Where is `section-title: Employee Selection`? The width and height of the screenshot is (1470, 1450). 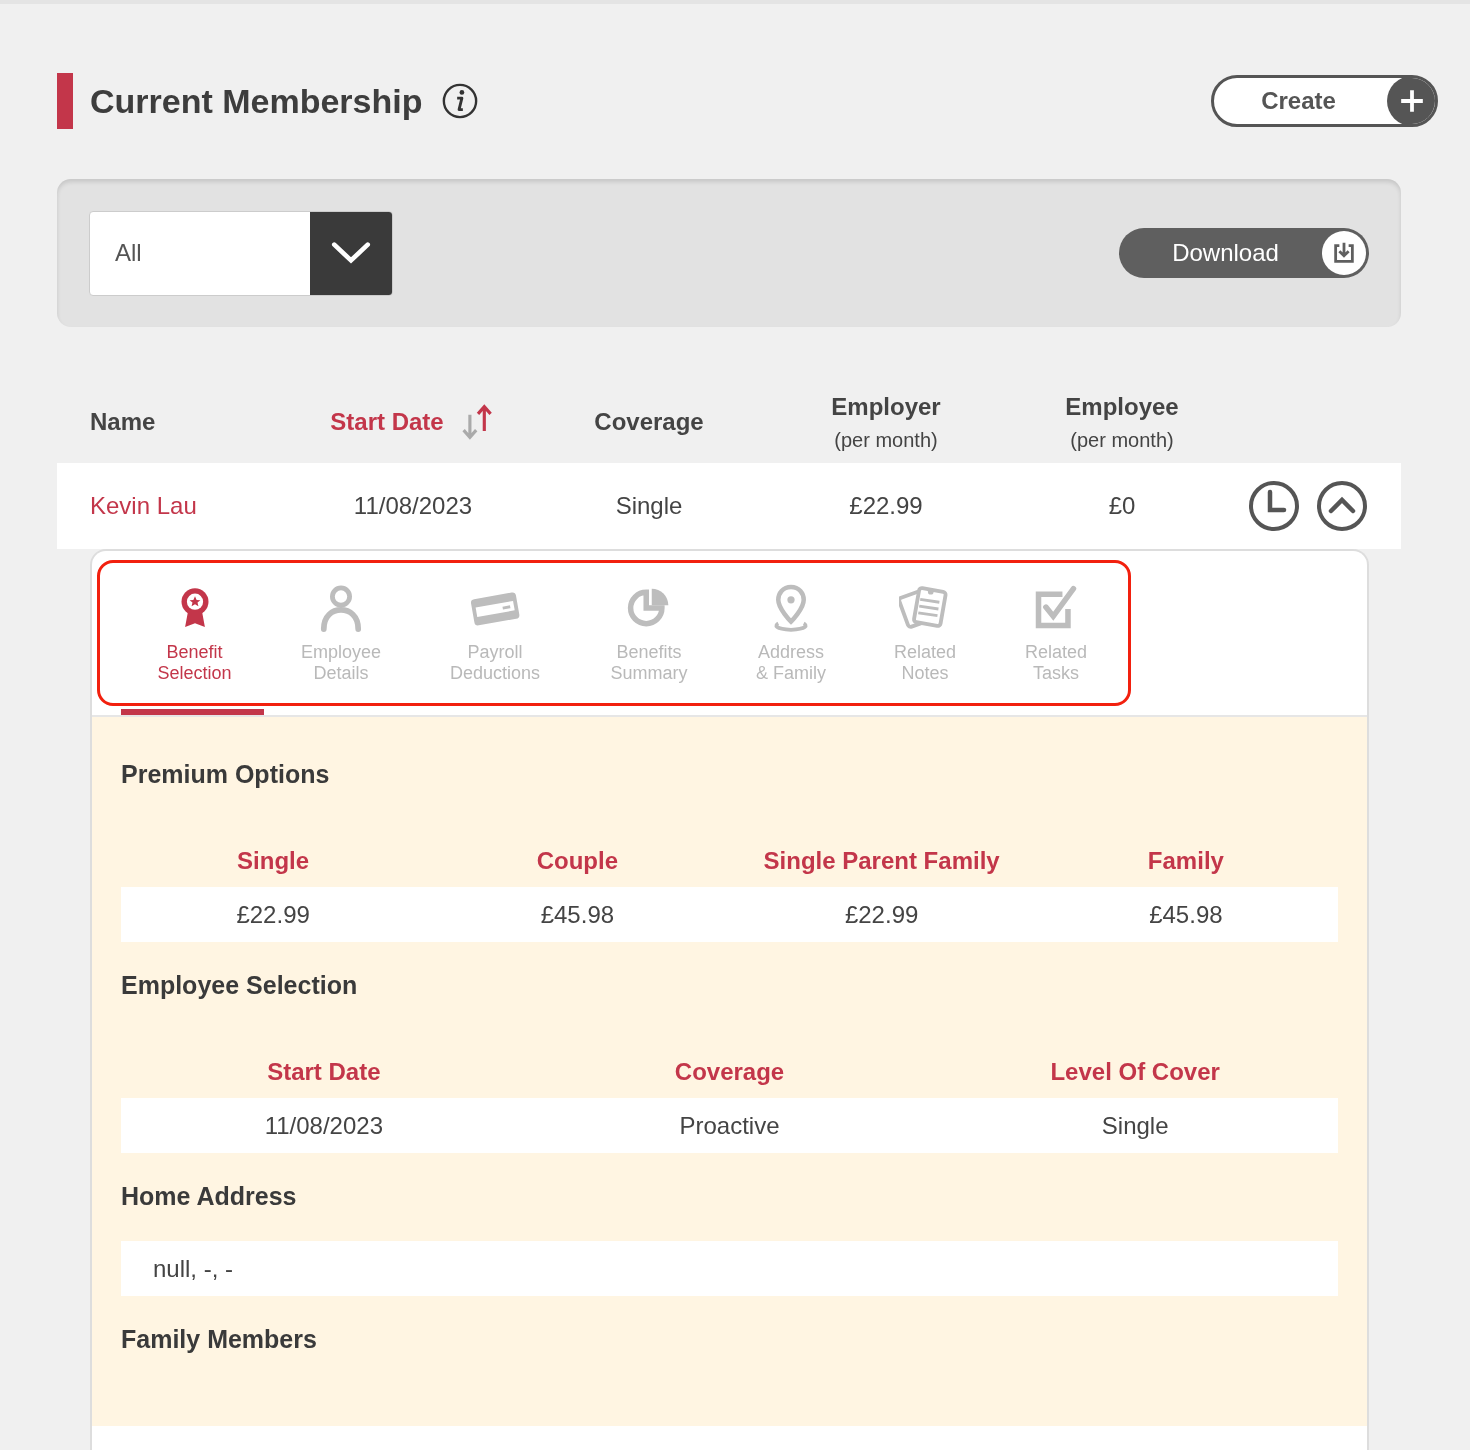
section-title: Employee Selection is located at coordinates (240, 986).